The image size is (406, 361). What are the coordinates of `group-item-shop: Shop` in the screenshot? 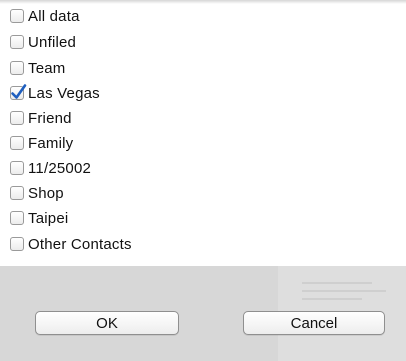 It's located at (37, 193).